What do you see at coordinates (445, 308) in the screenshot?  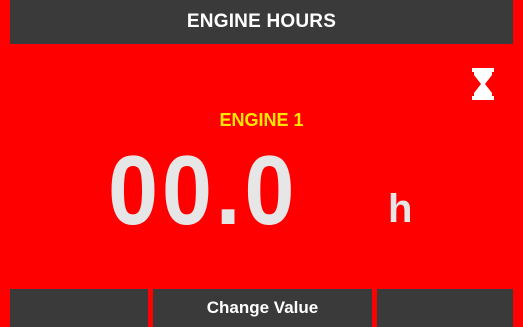 I see `softkey-right` at bounding box center [445, 308].